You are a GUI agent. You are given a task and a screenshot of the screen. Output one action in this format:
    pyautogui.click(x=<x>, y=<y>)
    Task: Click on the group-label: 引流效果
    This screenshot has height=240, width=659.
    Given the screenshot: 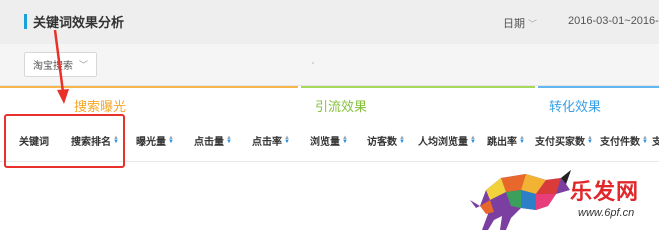 What is the action you would take?
    pyautogui.click(x=341, y=106)
    